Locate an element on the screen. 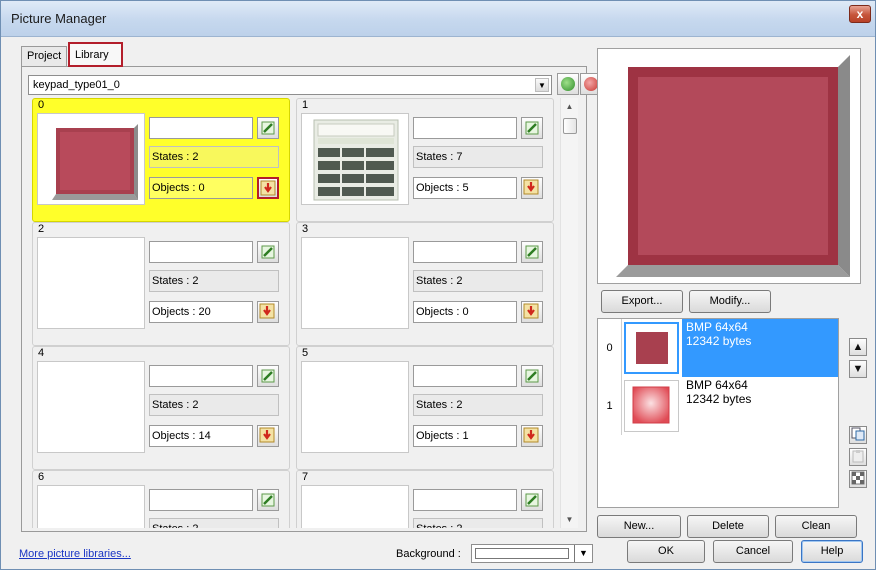 Image resolution: width=876 pixels, height=570 pixels. arrow-down-icon: ▼ is located at coordinates (858, 369).